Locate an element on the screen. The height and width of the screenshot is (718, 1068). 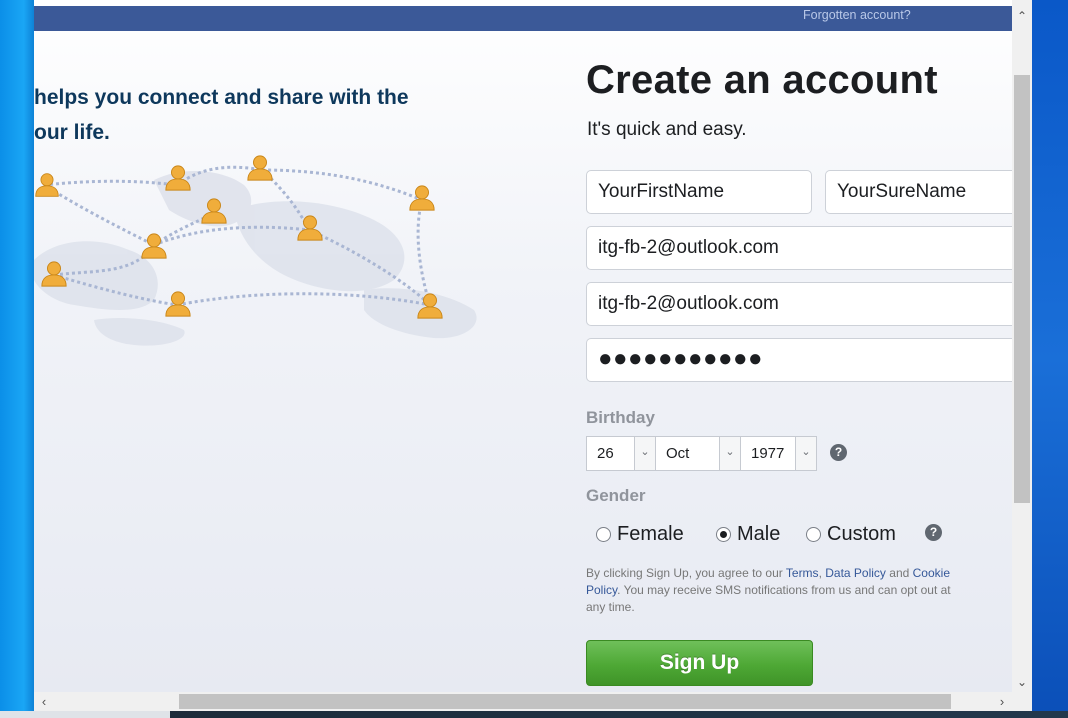
birthday-help-icon: ? is located at coordinates (838, 452).